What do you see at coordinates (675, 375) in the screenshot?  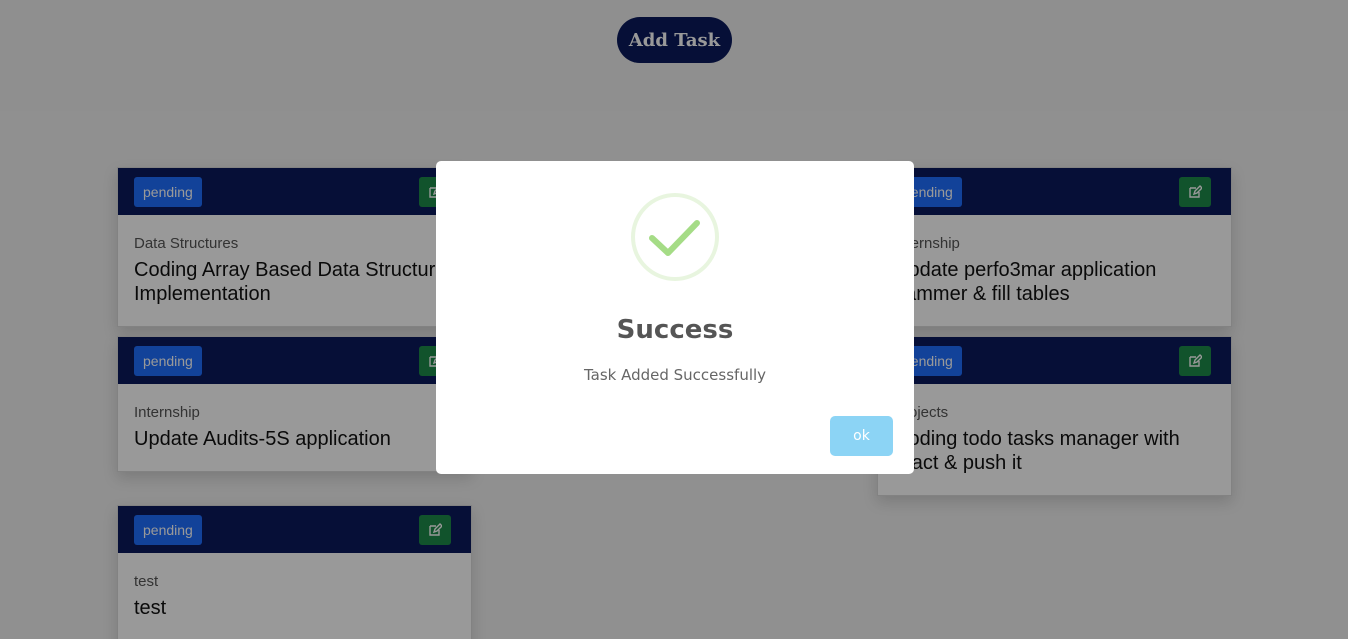 I see `dialog-message: Task Added Successfully` at bounding box center [675, 375].